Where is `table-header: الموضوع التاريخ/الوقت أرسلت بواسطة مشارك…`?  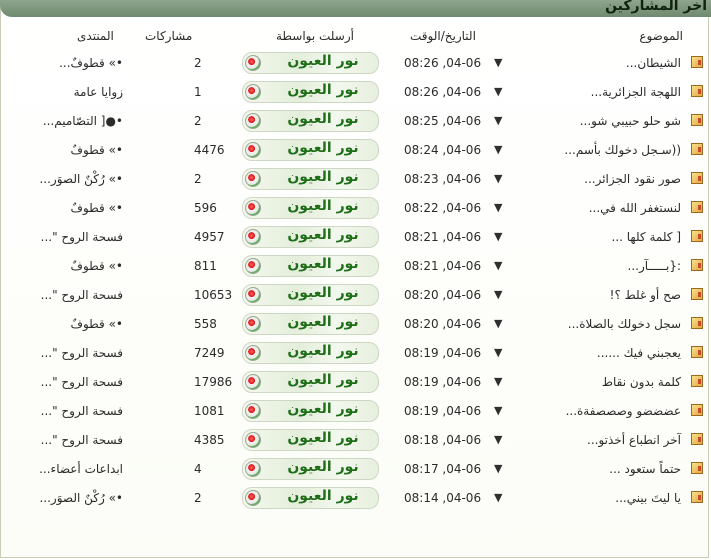 table-header: الموضوع التاريخ/الوقت أرسلت بواسطة مشارك… is located at coordinates (355, 38).